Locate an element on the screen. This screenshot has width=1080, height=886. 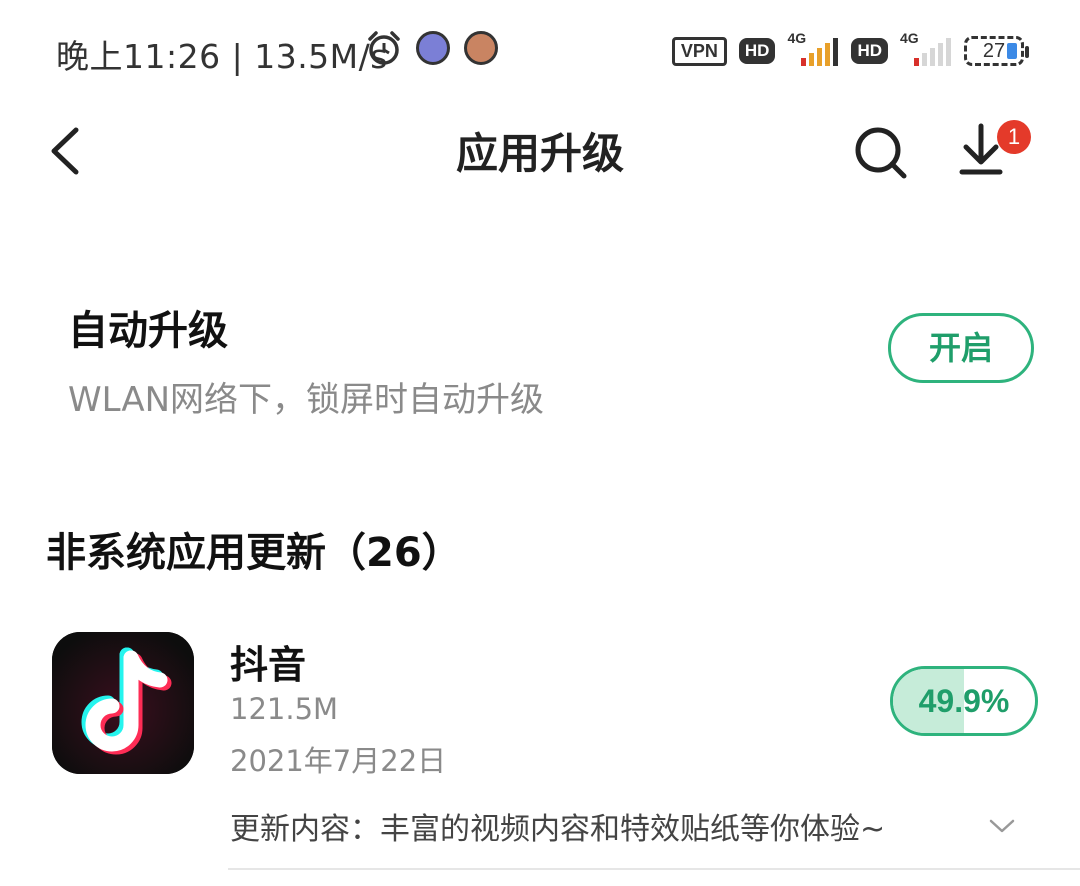
battery-icon: 27 is located at coordinates (996, 51).